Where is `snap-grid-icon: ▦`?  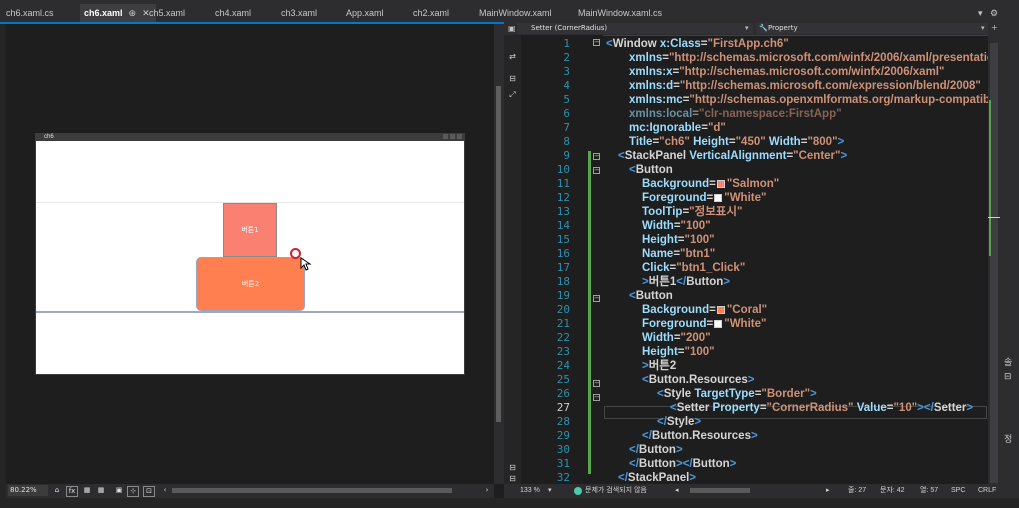 snap-grid-icon: ▦ is located at coordinates (101, 490).